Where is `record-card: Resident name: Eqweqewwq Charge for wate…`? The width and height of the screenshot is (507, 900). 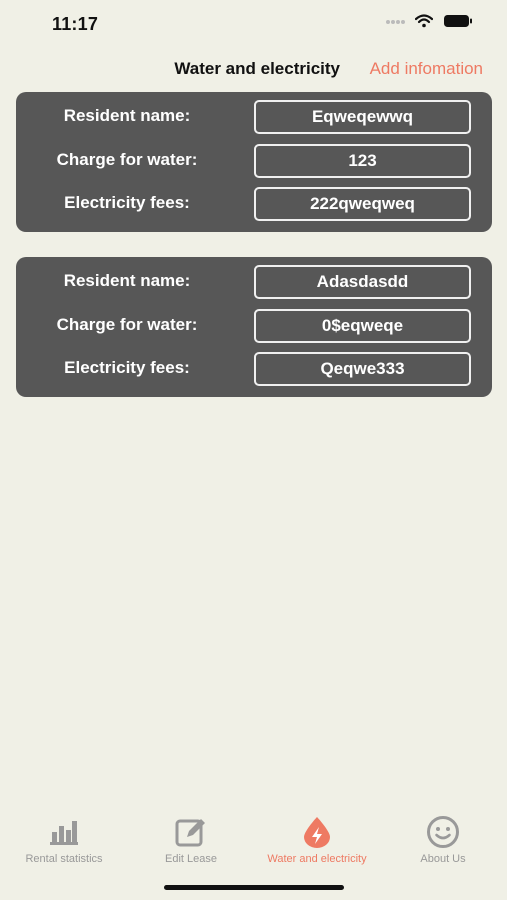
record-card: Resident name: Eqweqewwq Charge for wate… is located at coordinates (254, 162).